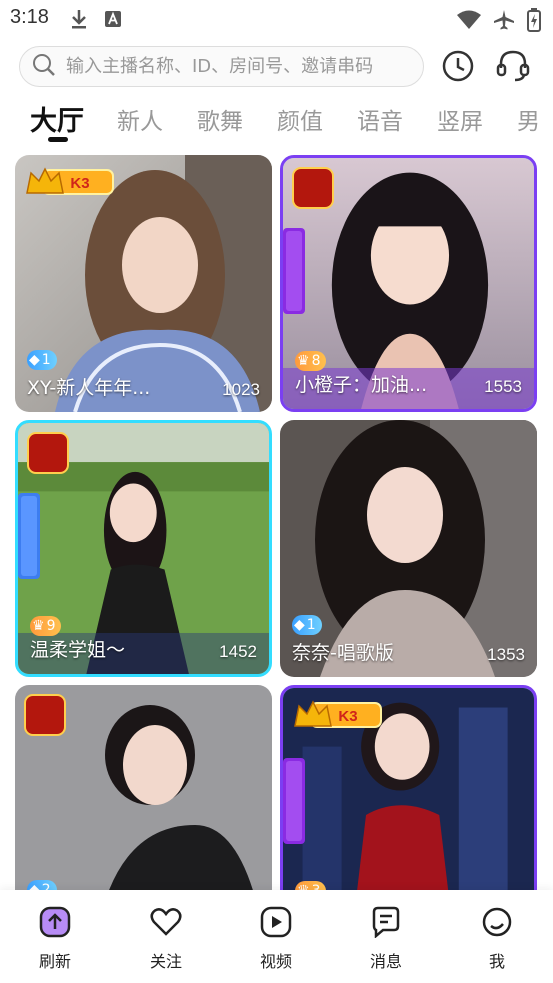 The height and width of the screenshot is (983, 553). Describe the element at coordinates (513, 66) in the screenshot. I see `headset-icon` at that location.